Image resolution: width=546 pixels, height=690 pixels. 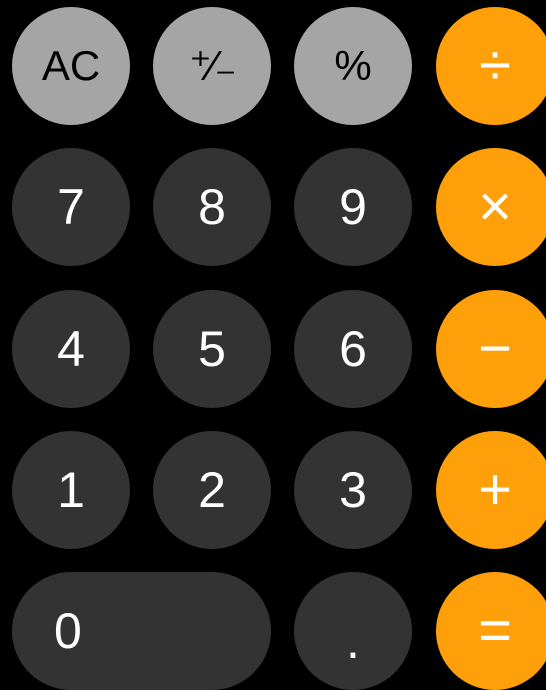 I want to click on digit-4-label: 4, so click(x=71, y=349).